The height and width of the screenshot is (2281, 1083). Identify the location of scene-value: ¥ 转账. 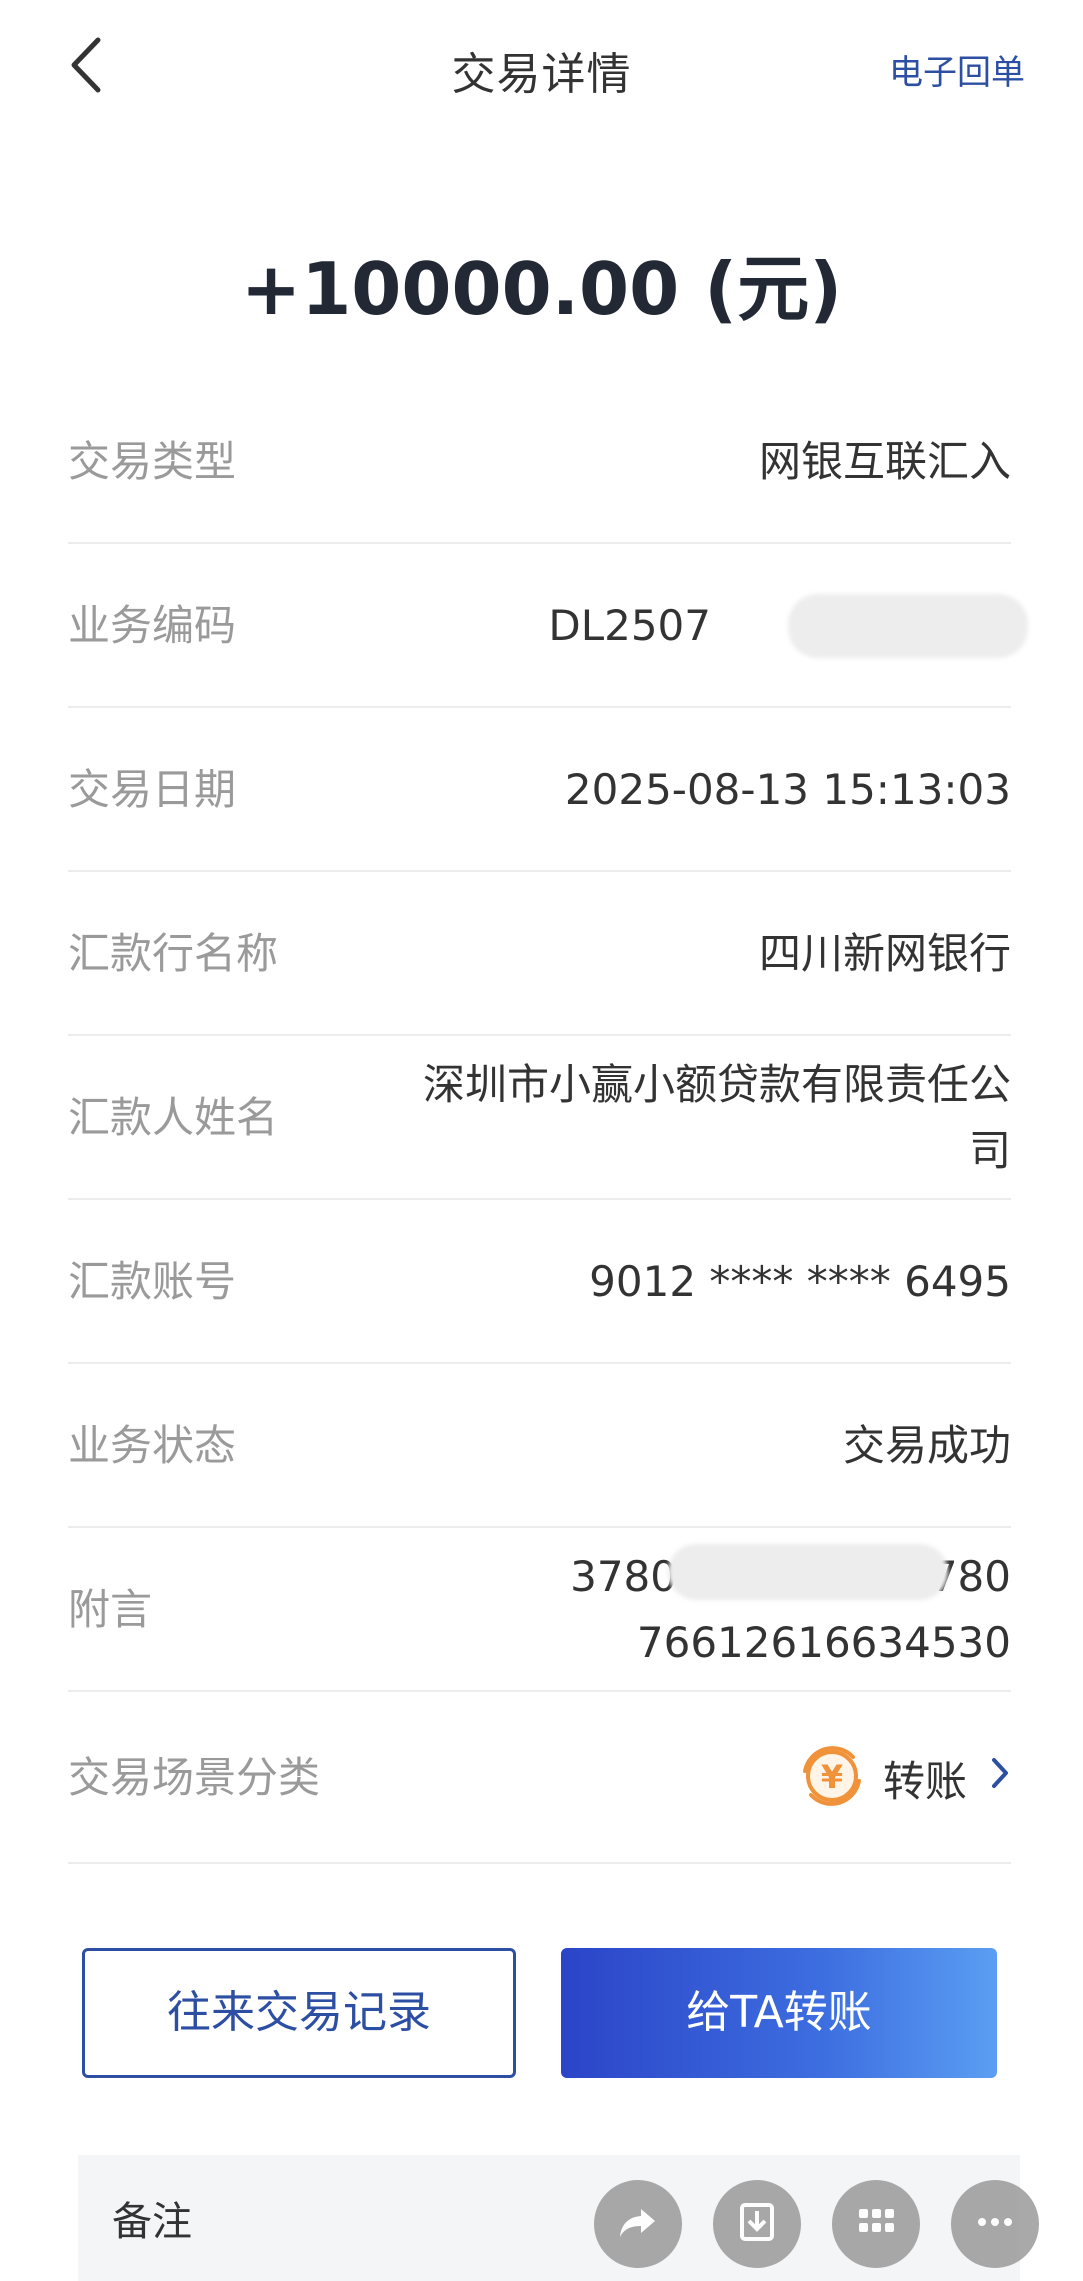
(904, 1778).